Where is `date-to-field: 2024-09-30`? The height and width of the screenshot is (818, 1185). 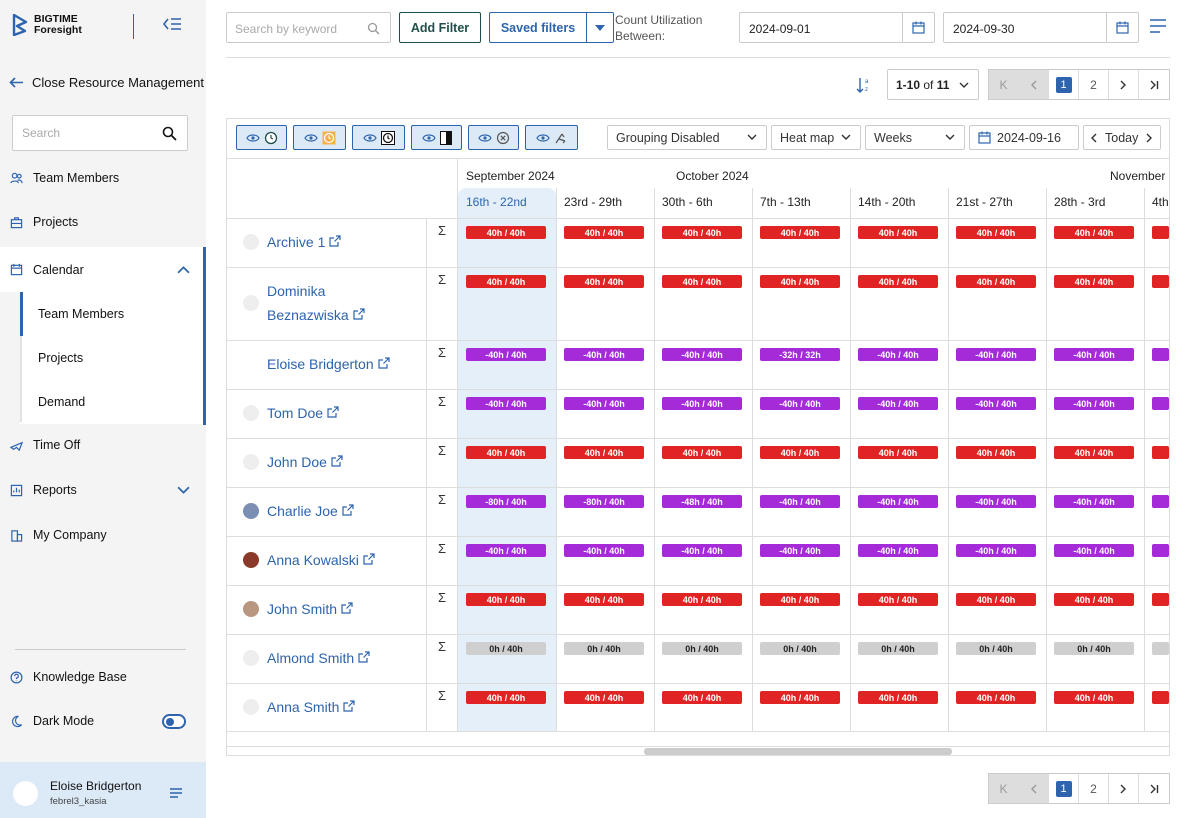 date-to-field: 2024-09-30 is located at coordinates (1041, 27).